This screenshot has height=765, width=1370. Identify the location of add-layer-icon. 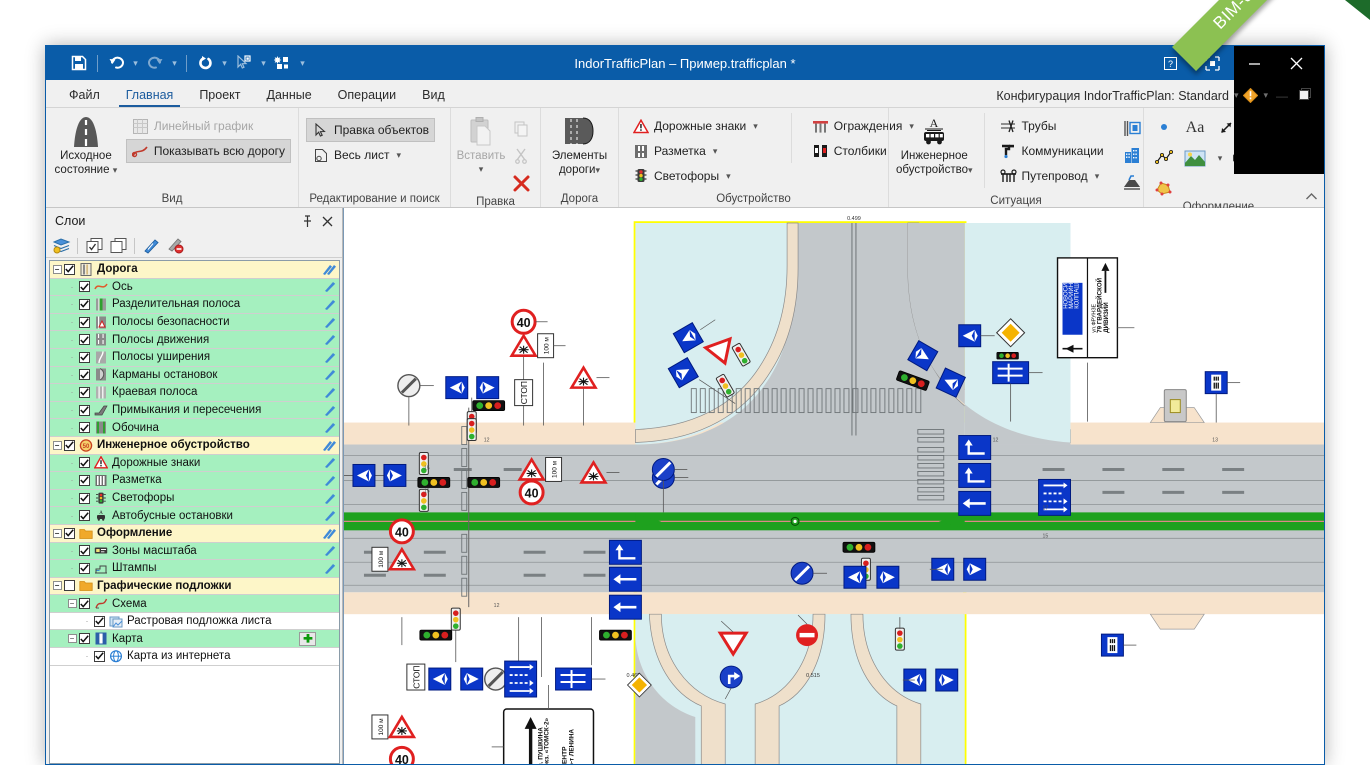
(307, 638).